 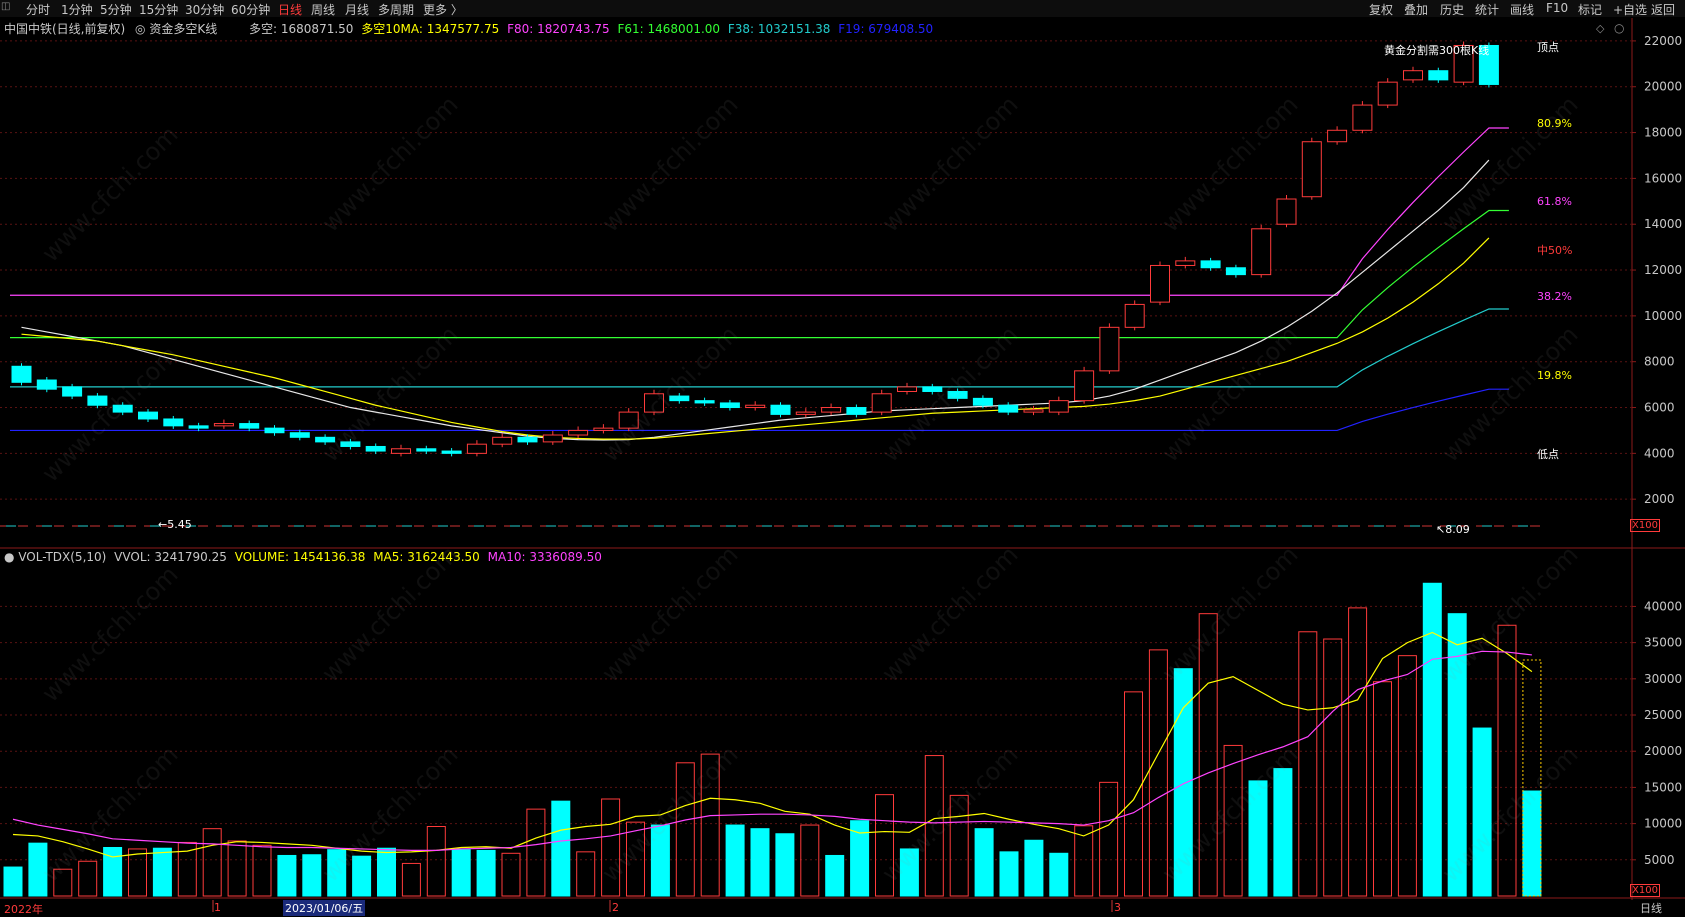 I want to click on main-y-tick-label: 18000, so click(x=1663, y=133).